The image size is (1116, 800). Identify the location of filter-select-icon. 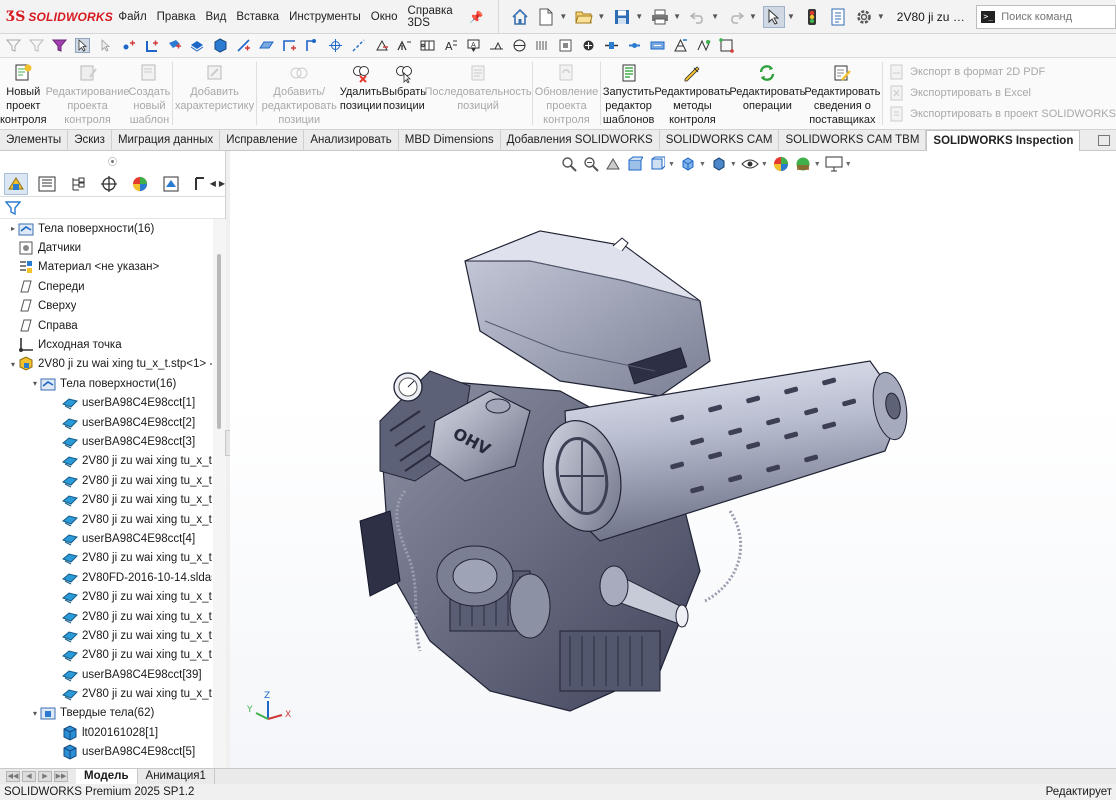
(82, 45).